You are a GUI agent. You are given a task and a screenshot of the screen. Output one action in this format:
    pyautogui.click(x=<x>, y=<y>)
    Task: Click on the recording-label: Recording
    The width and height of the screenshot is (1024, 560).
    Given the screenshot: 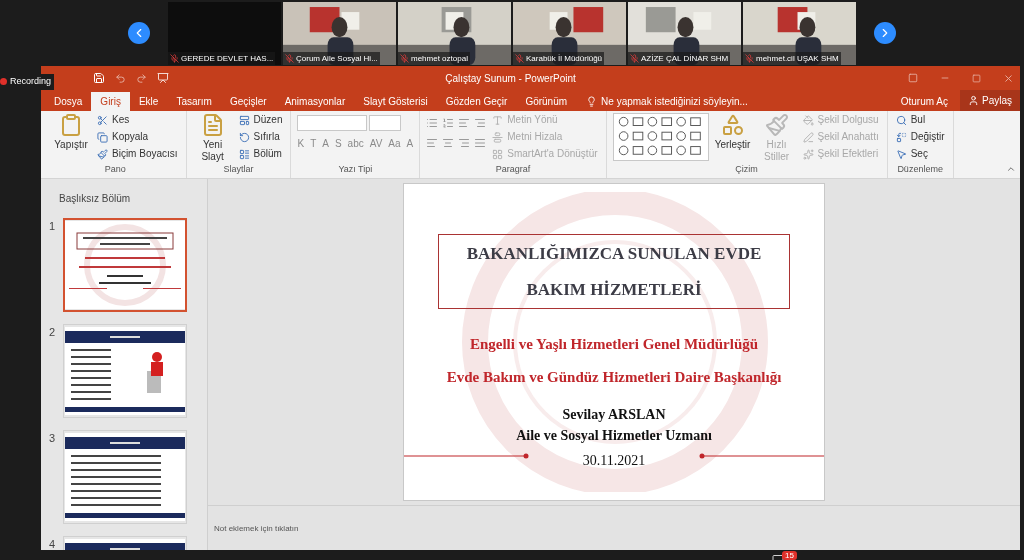 What is the action you would take?
    pyautogui.click(x=31, y=81)
    